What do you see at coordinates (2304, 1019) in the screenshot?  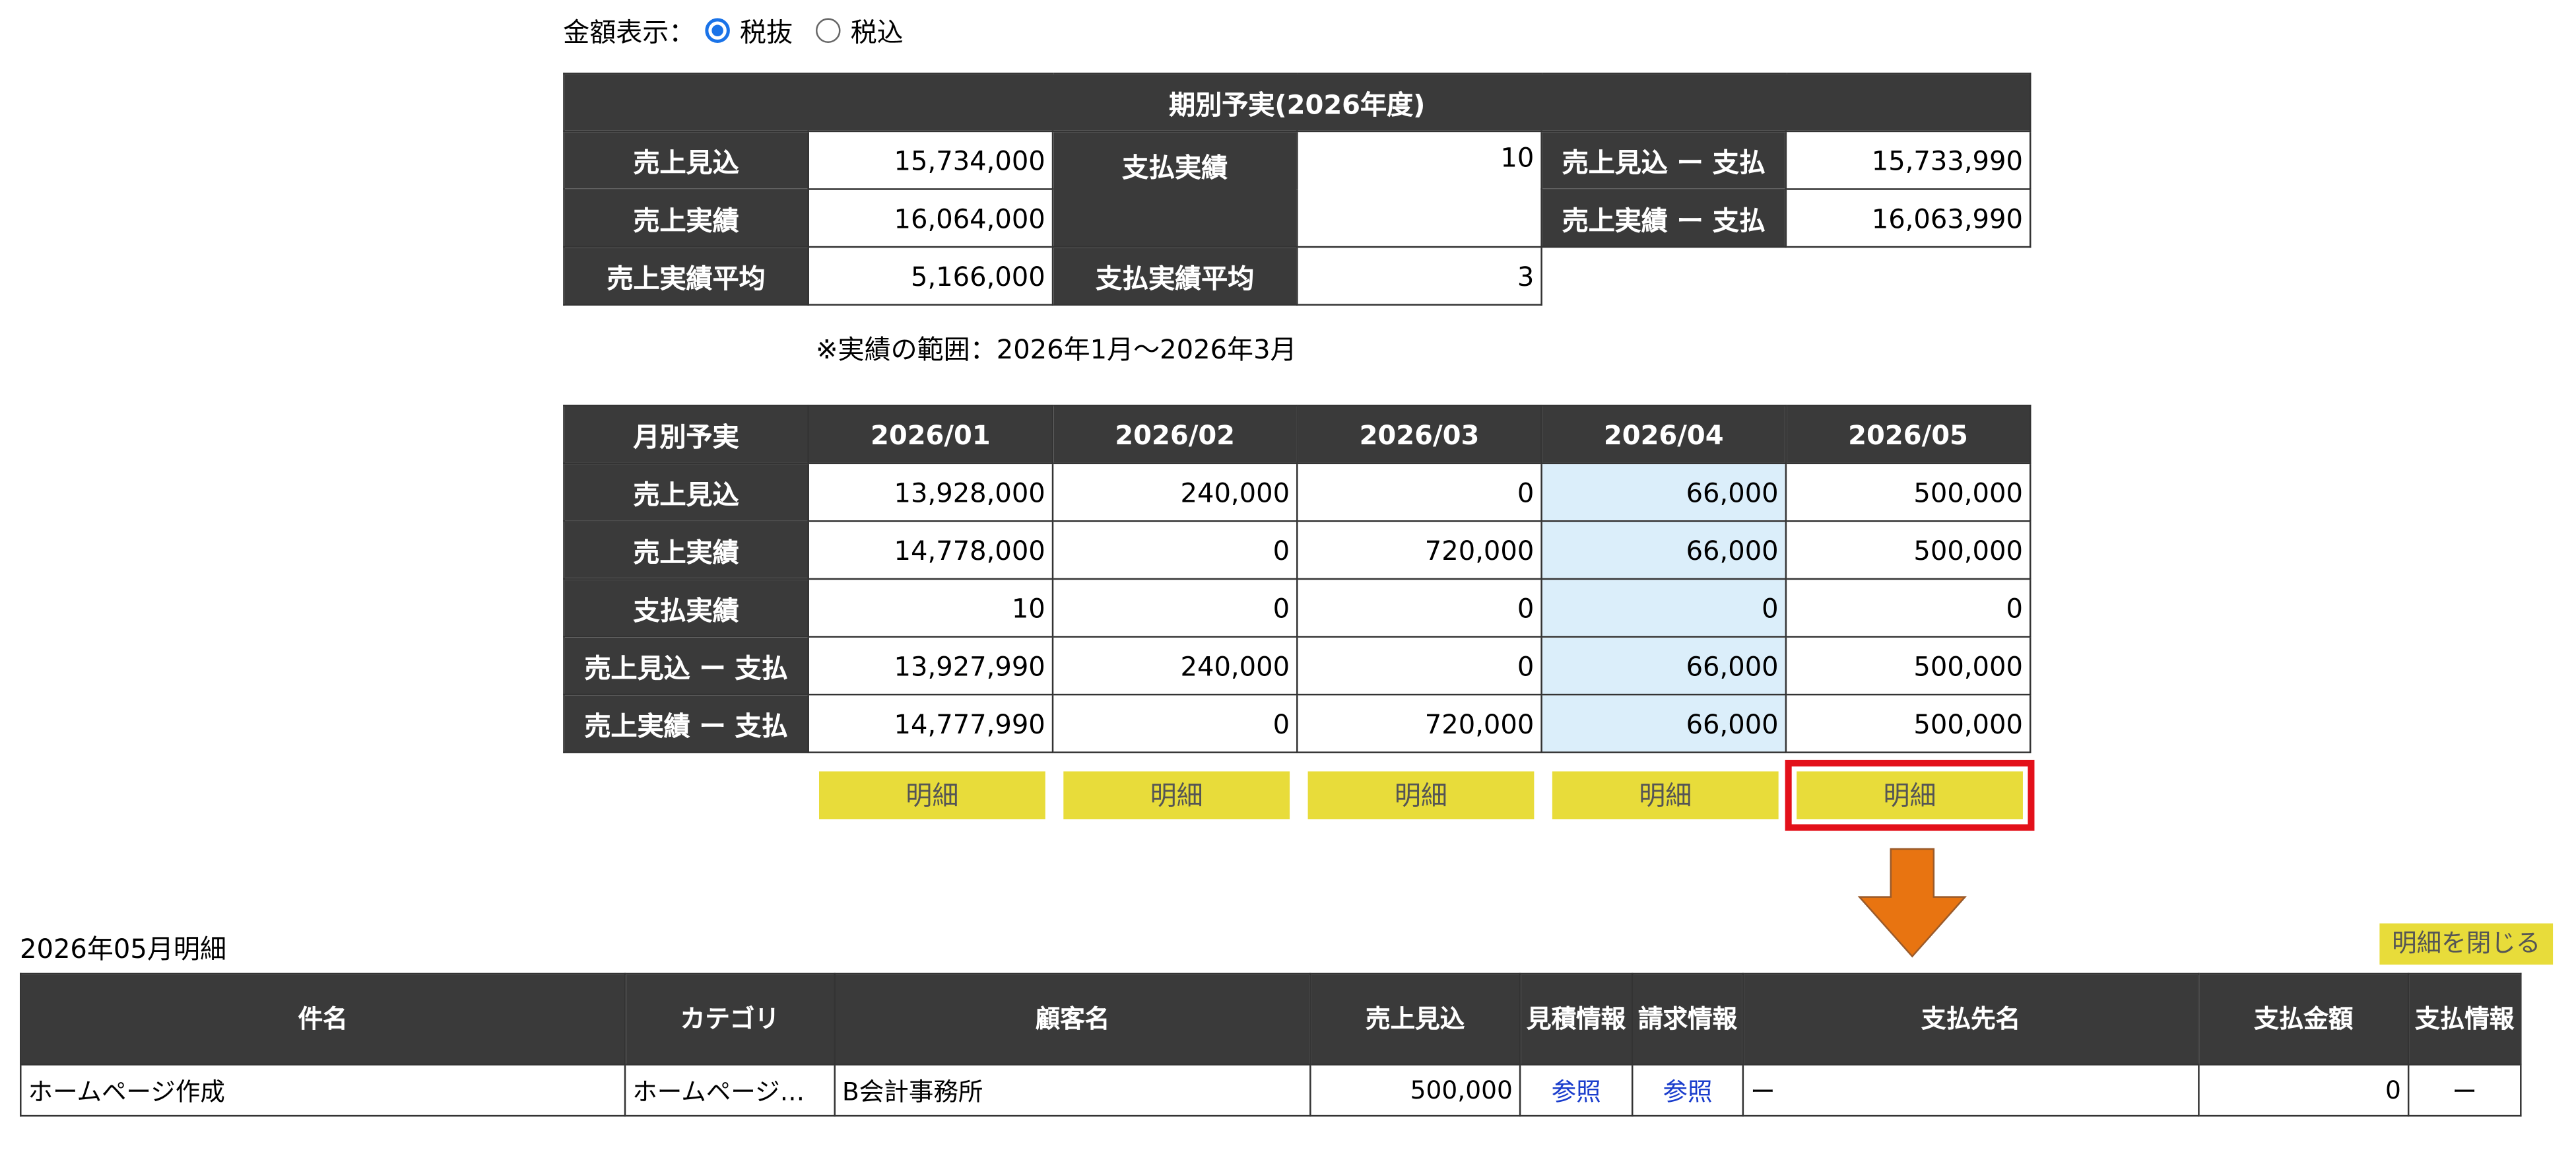 I see `col-header-payment: 支払金額` at bounding box center [2304, 1019].